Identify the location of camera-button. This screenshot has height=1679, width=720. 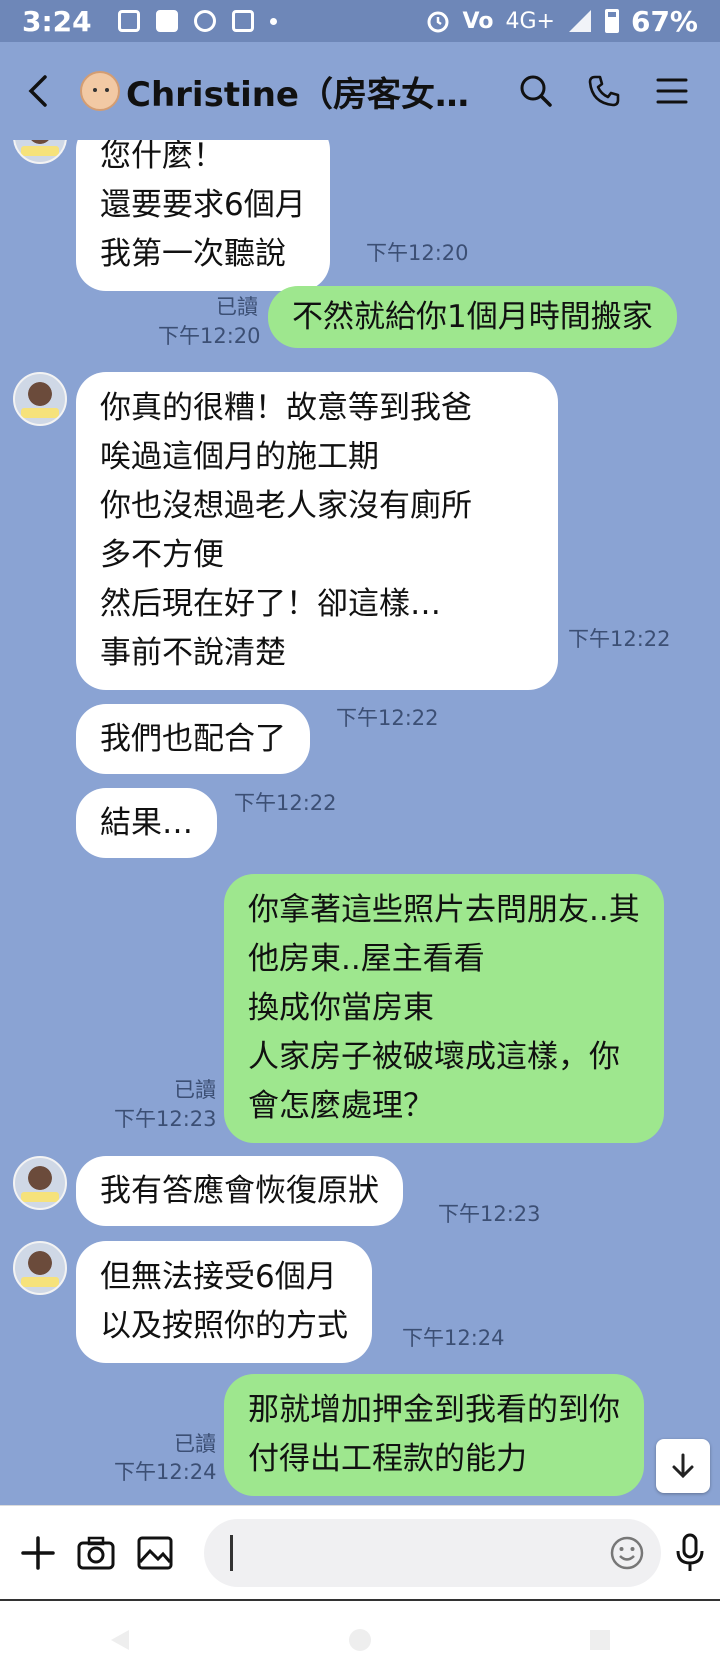
(96, 1553).